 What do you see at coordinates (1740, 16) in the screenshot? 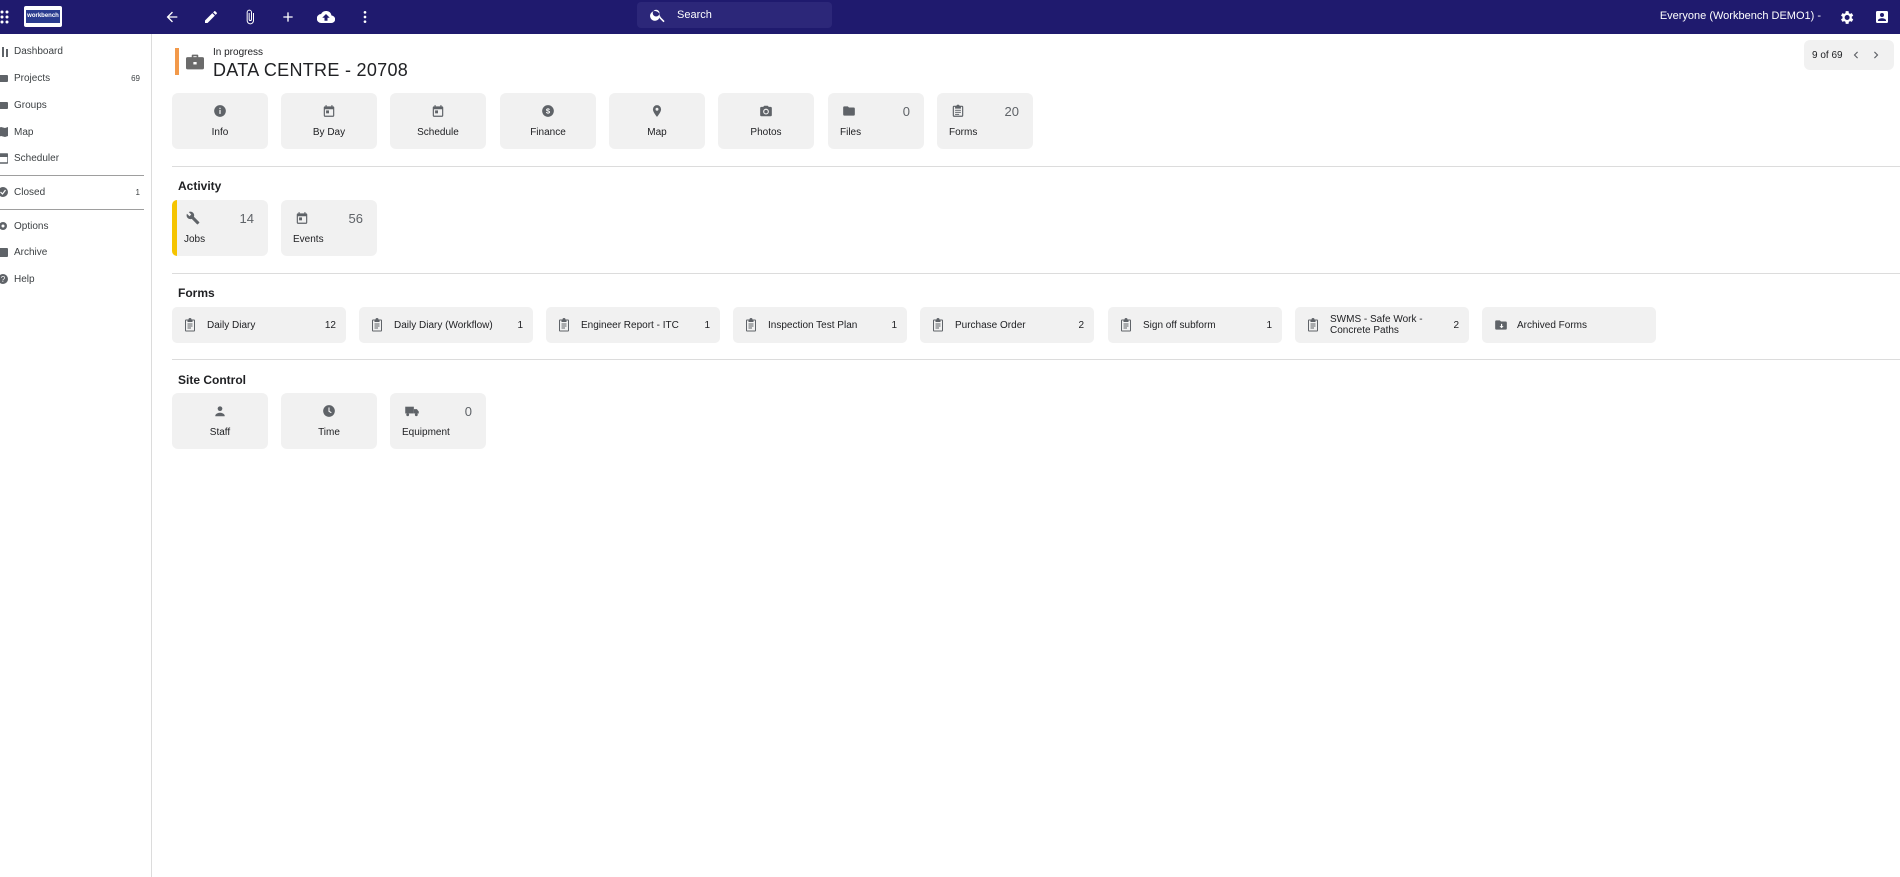
I see `workspace-selector: Everyone (Workbench DEMO1) -` at bounding box center [1740, 16].